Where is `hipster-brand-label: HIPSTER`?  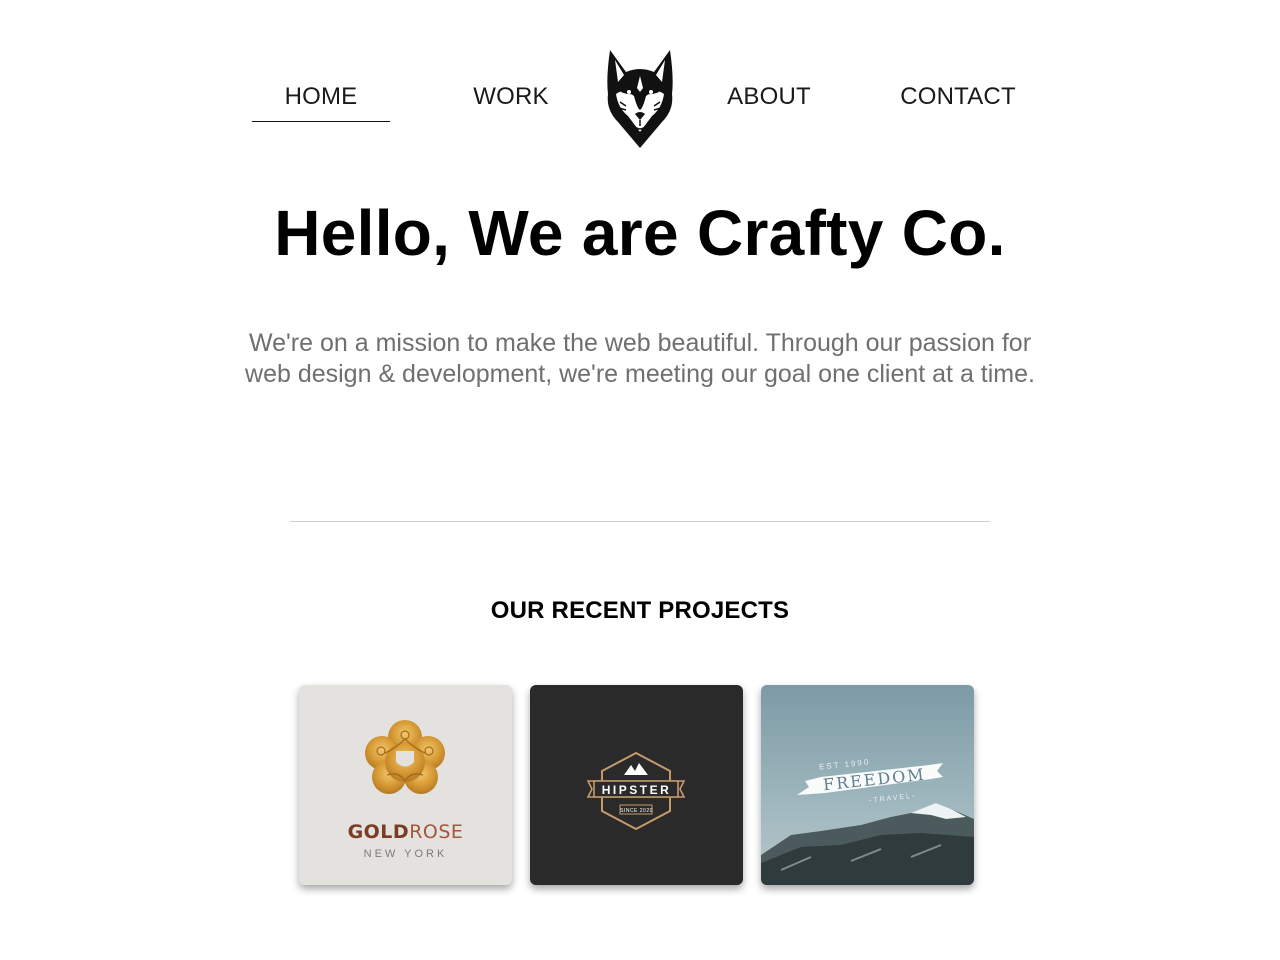
hipster-brand-label: HIPSTER is located at coordinates (636, 790).